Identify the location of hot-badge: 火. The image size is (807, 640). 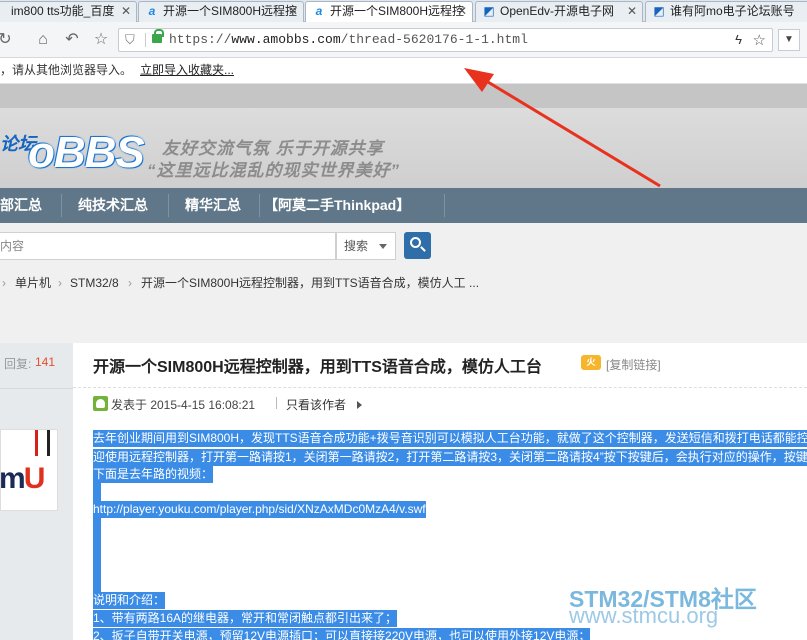
(591, 362).